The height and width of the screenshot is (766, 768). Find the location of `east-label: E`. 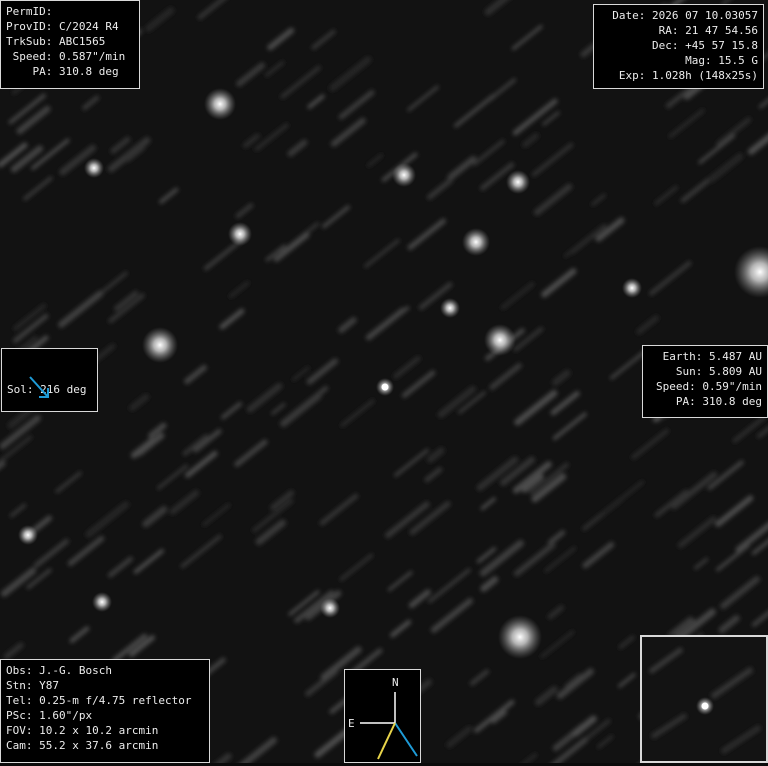

east-label: E is located at coordinates (351, 723).